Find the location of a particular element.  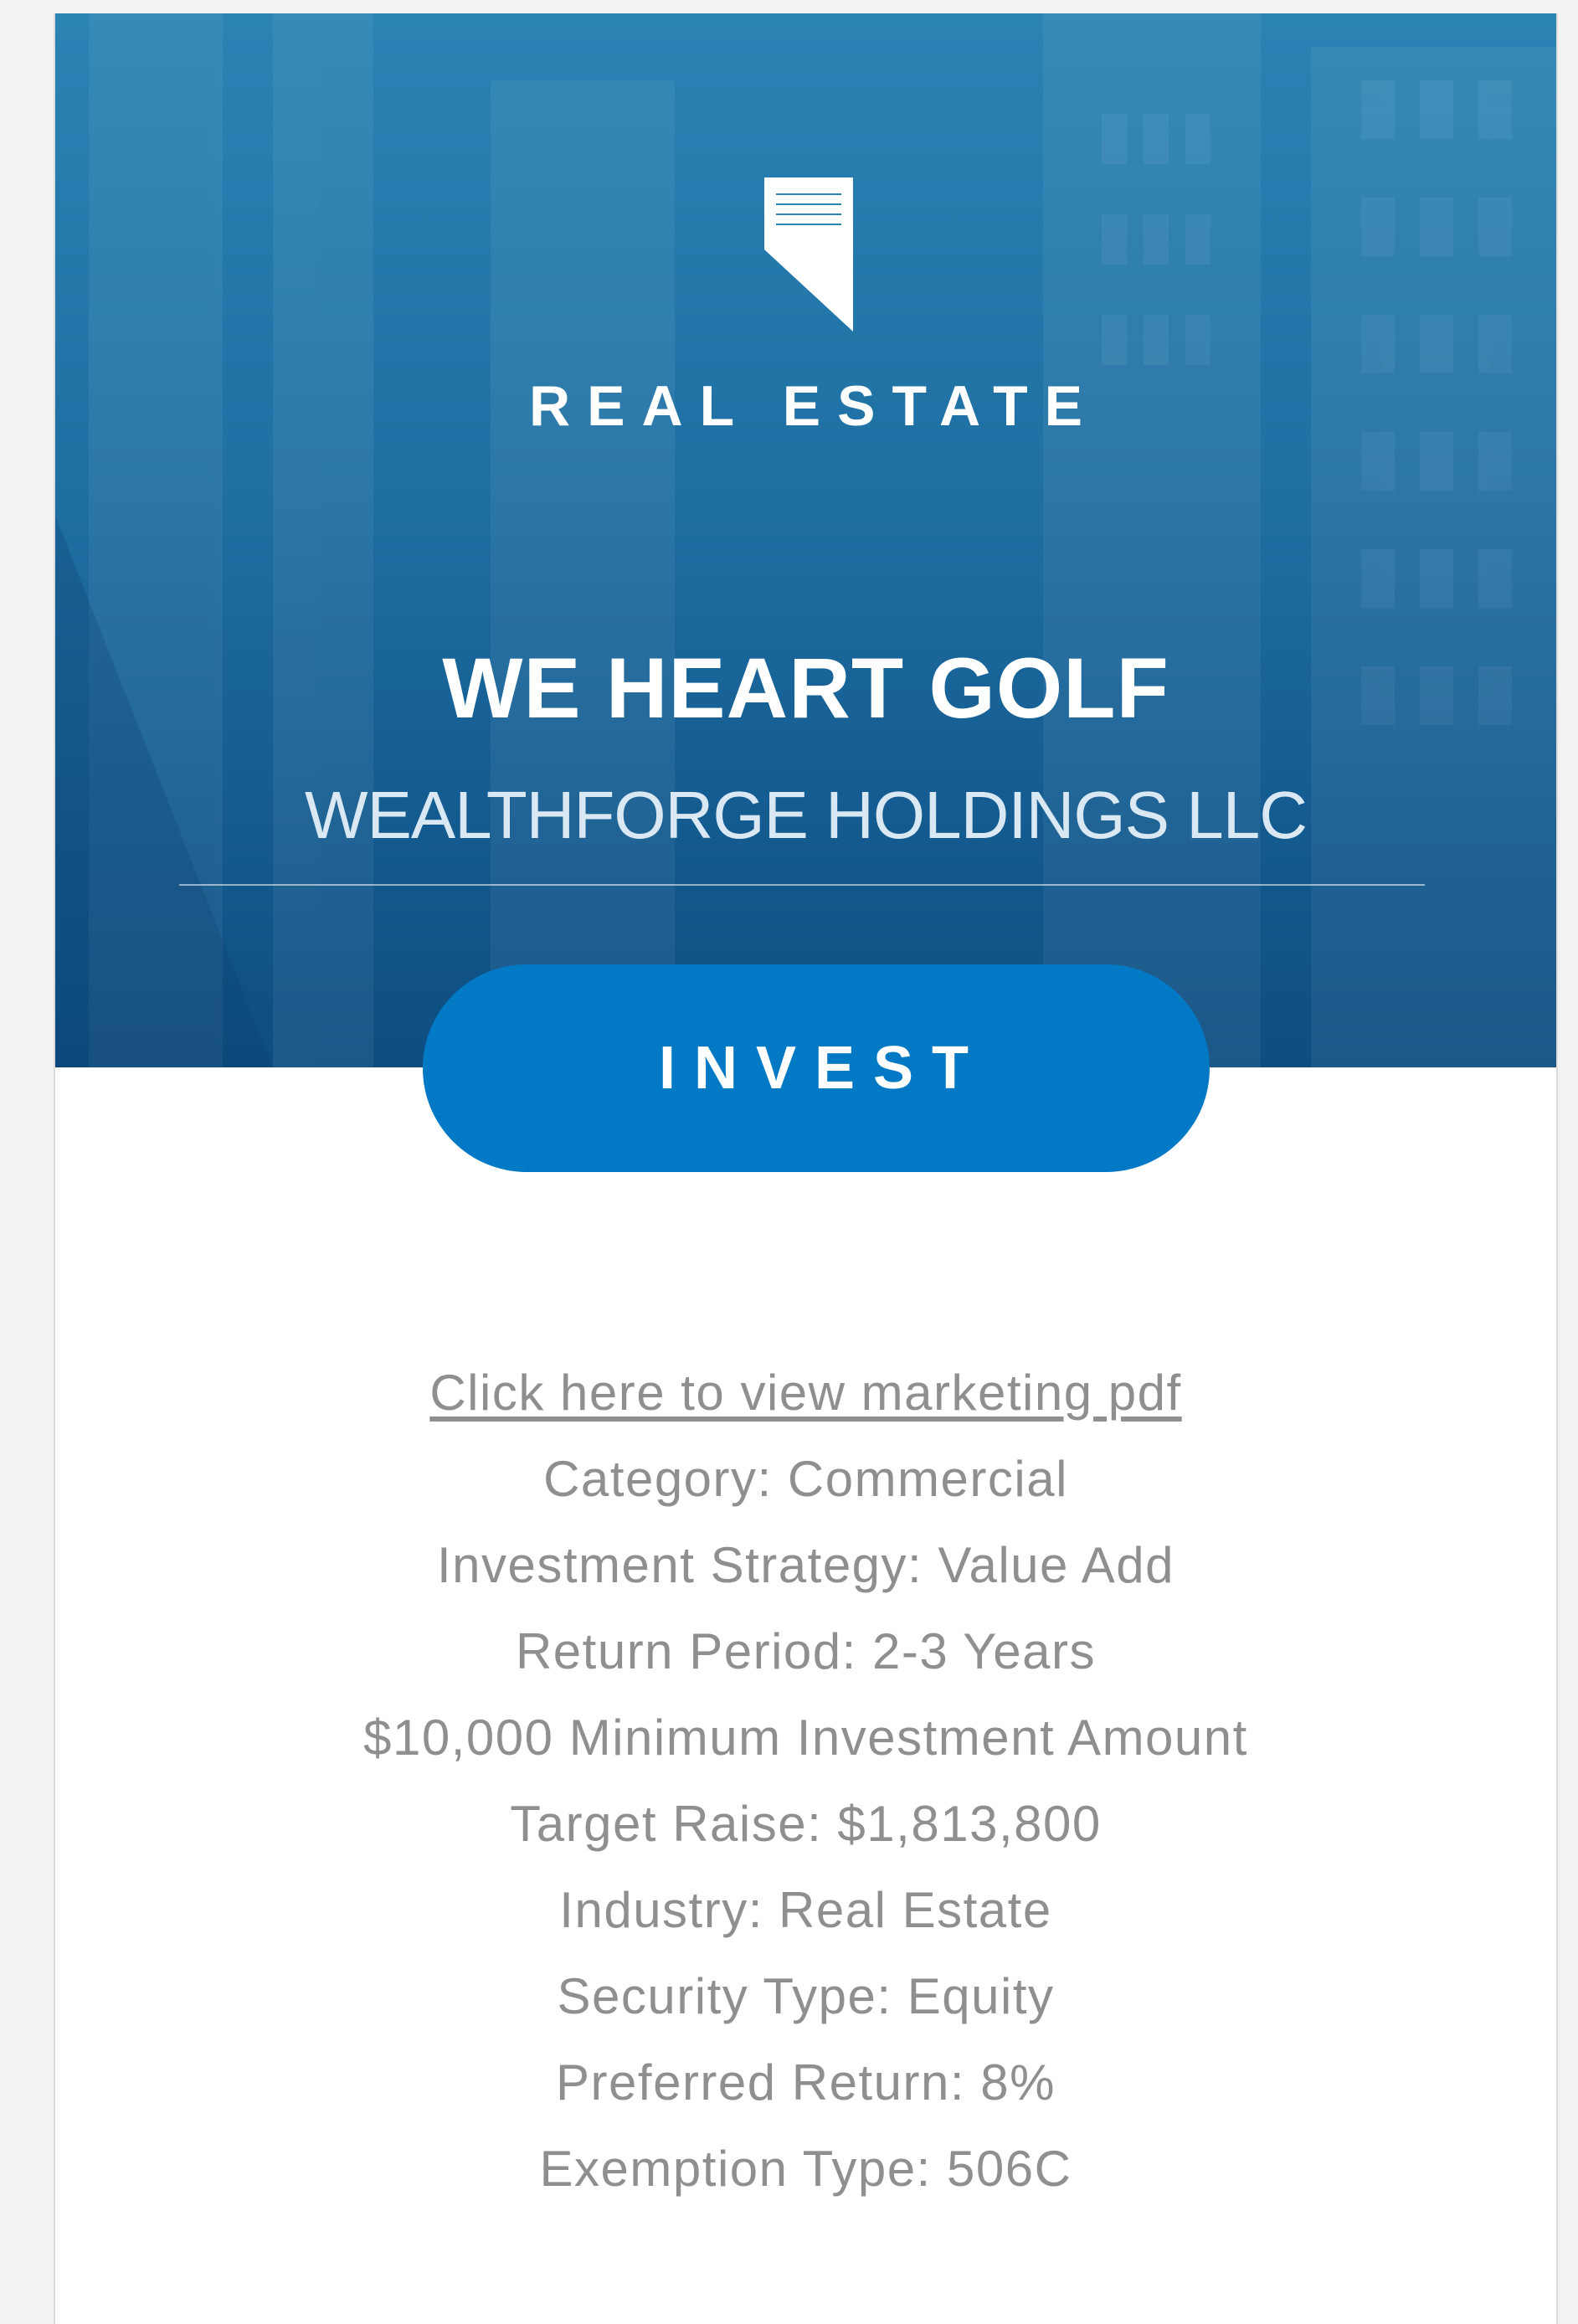

hero-divider is located at coordinates (802, 885).